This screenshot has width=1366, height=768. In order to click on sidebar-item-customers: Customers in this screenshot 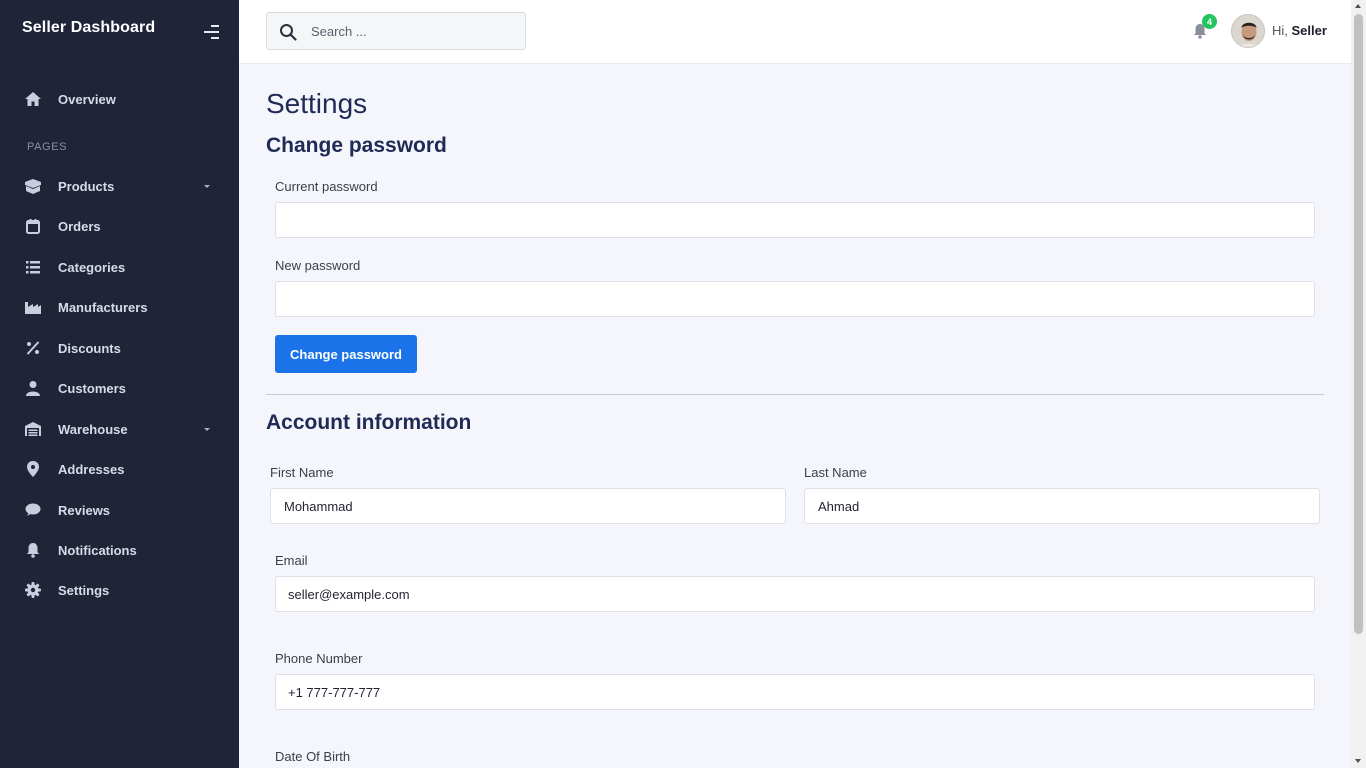, I will do `click(119, 388)`.